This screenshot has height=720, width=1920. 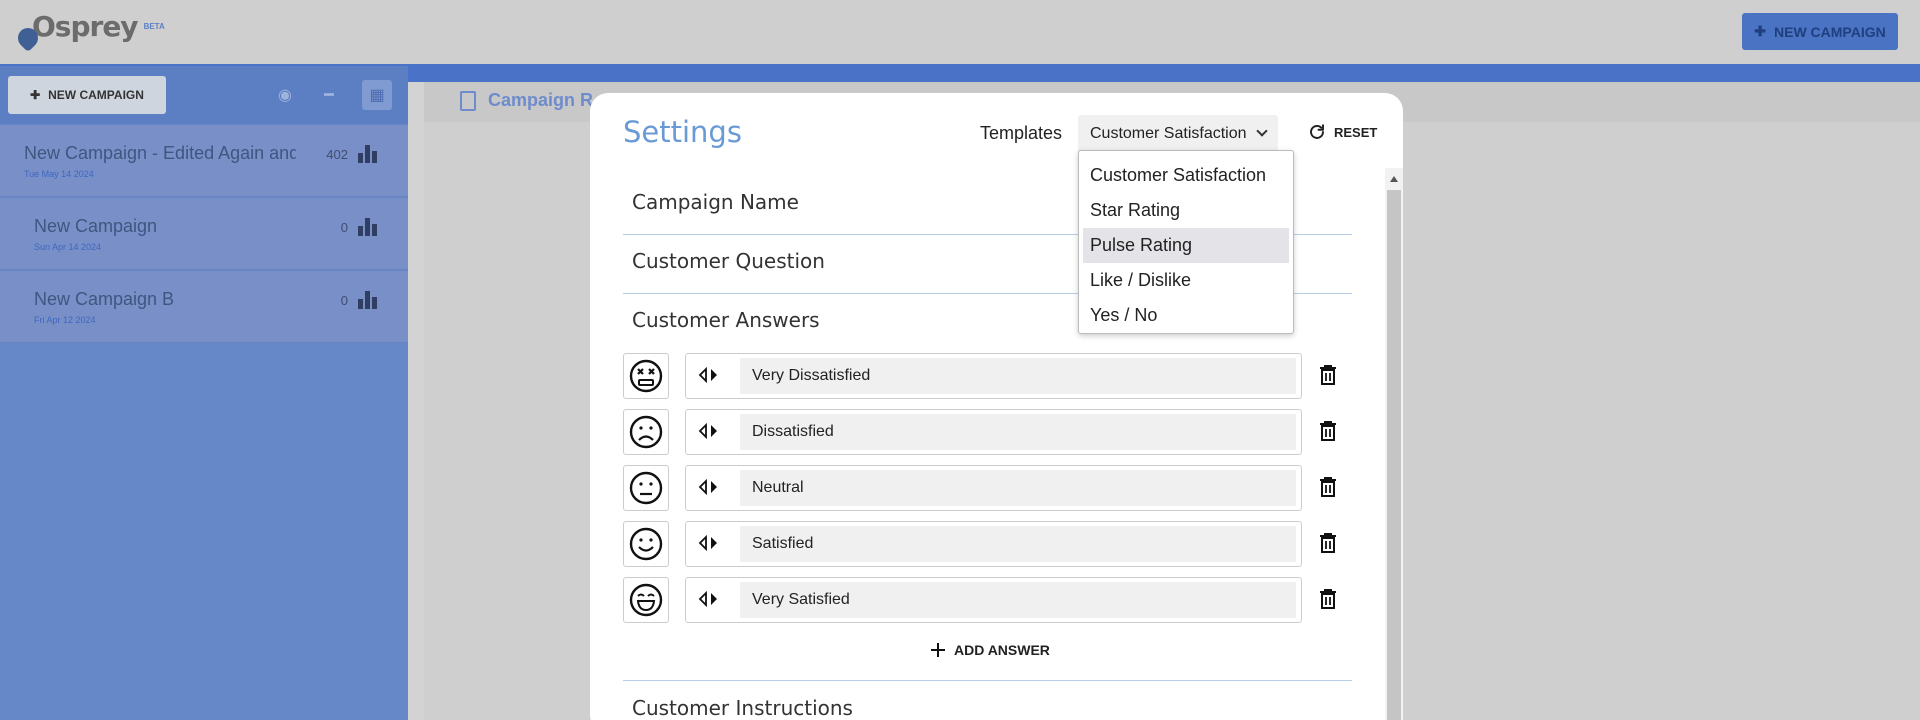 I want to click on campaign-name-section: Campaign Name, so click(x=715, y=202).